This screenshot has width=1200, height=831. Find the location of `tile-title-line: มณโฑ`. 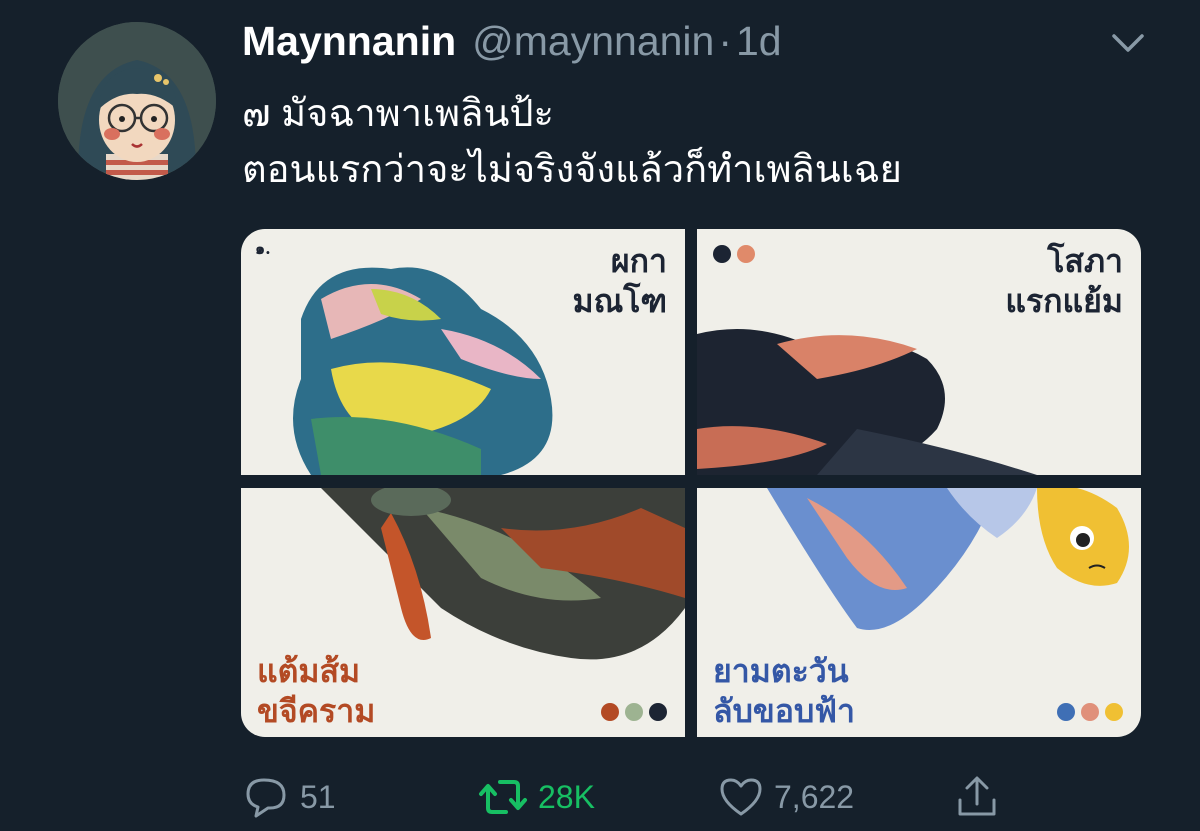

tile-title-line: มณโฑ is located at coordinates (619, 301).